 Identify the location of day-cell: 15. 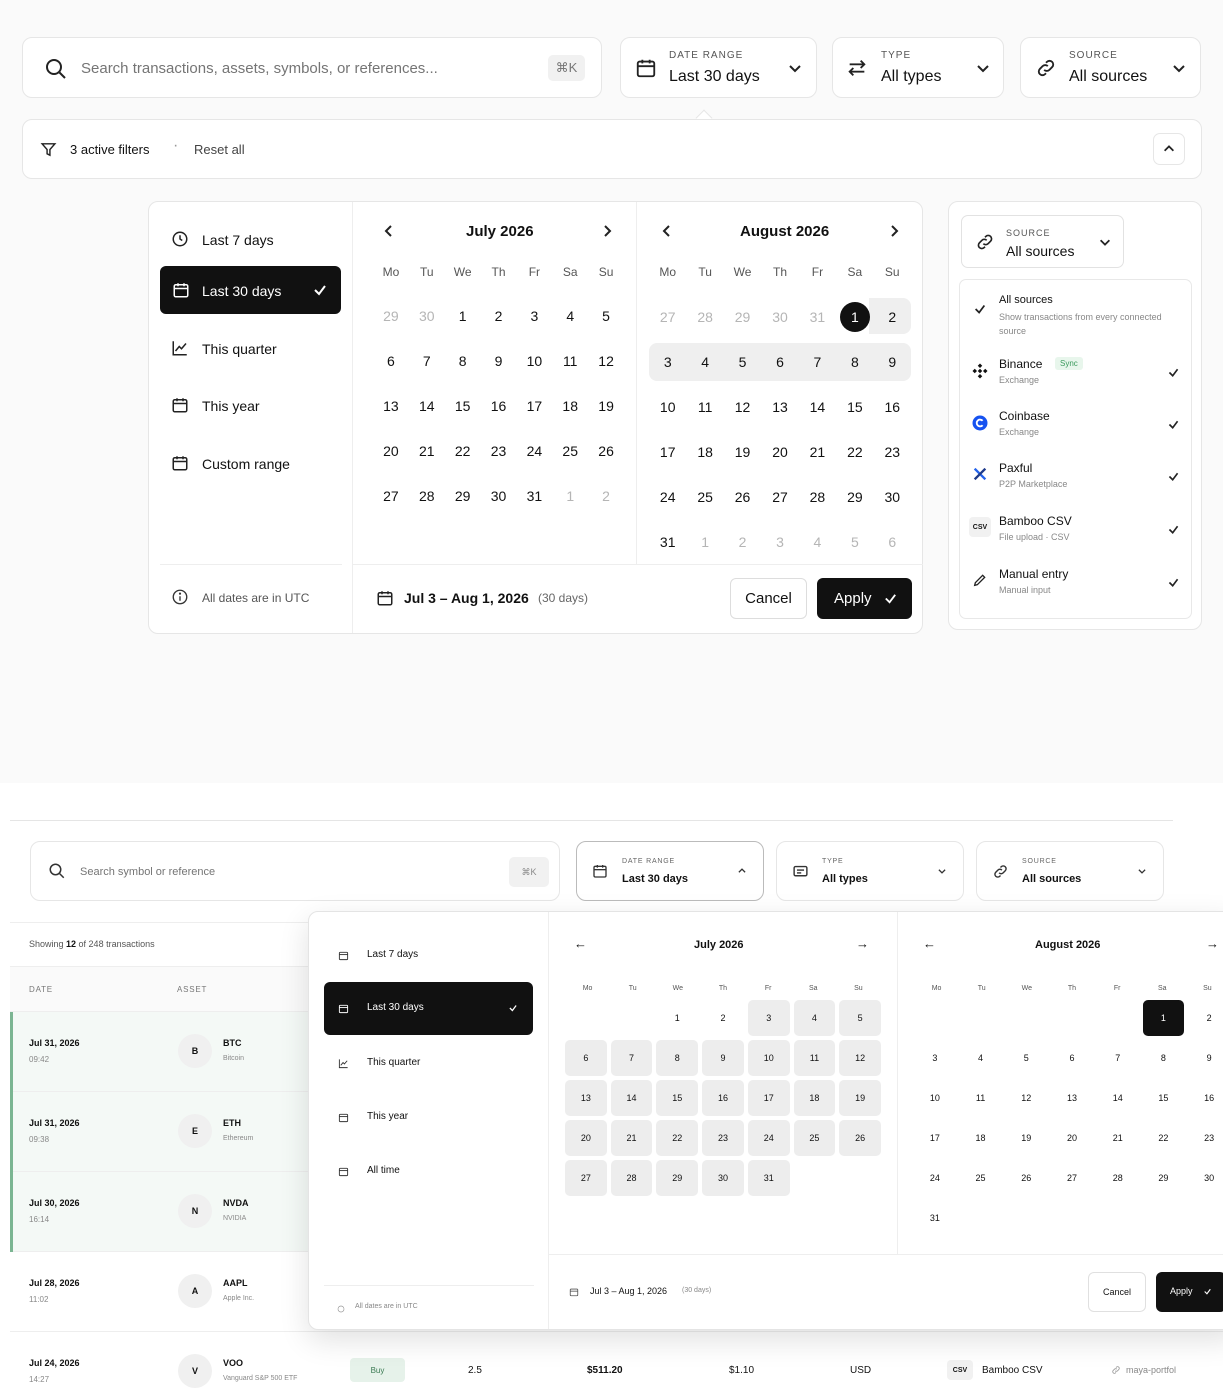
(854, 406).